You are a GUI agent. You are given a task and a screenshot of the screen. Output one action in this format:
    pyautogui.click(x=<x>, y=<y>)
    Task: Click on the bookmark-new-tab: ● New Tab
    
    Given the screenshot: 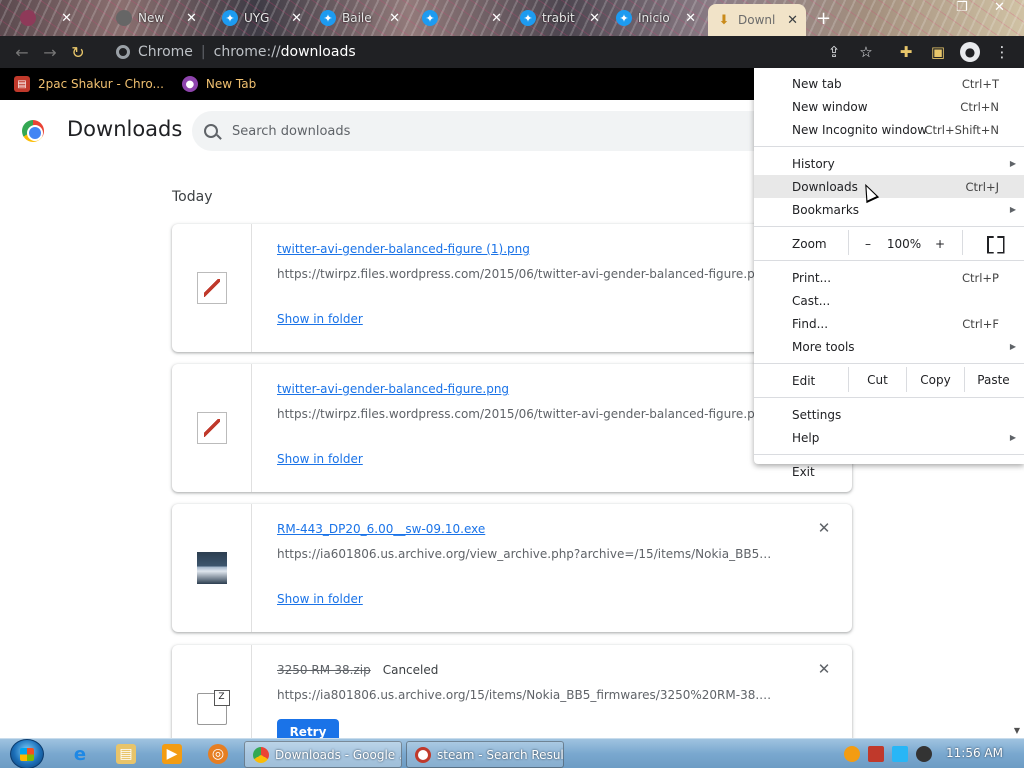 What is the action you would take?
    pyautogui.click(x=218, y=84)
    